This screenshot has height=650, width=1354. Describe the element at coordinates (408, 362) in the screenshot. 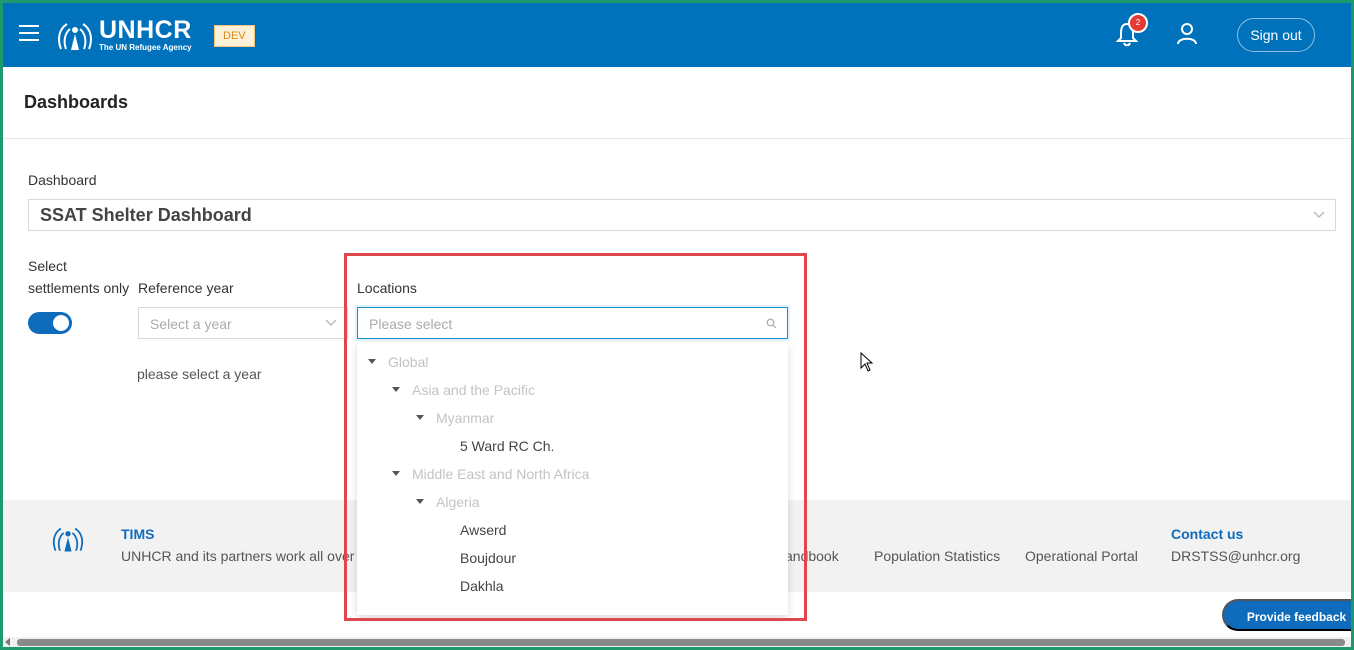

I see `tree-node-global: Global` at that location.